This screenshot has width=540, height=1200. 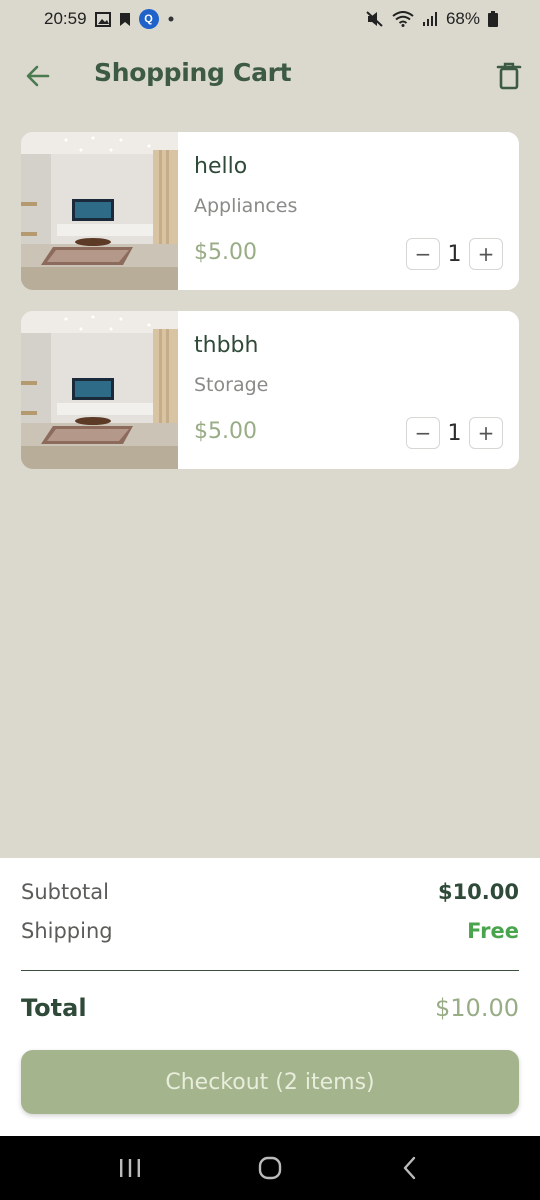 I want to click on item-name: hello, so click(x=221, y=166).